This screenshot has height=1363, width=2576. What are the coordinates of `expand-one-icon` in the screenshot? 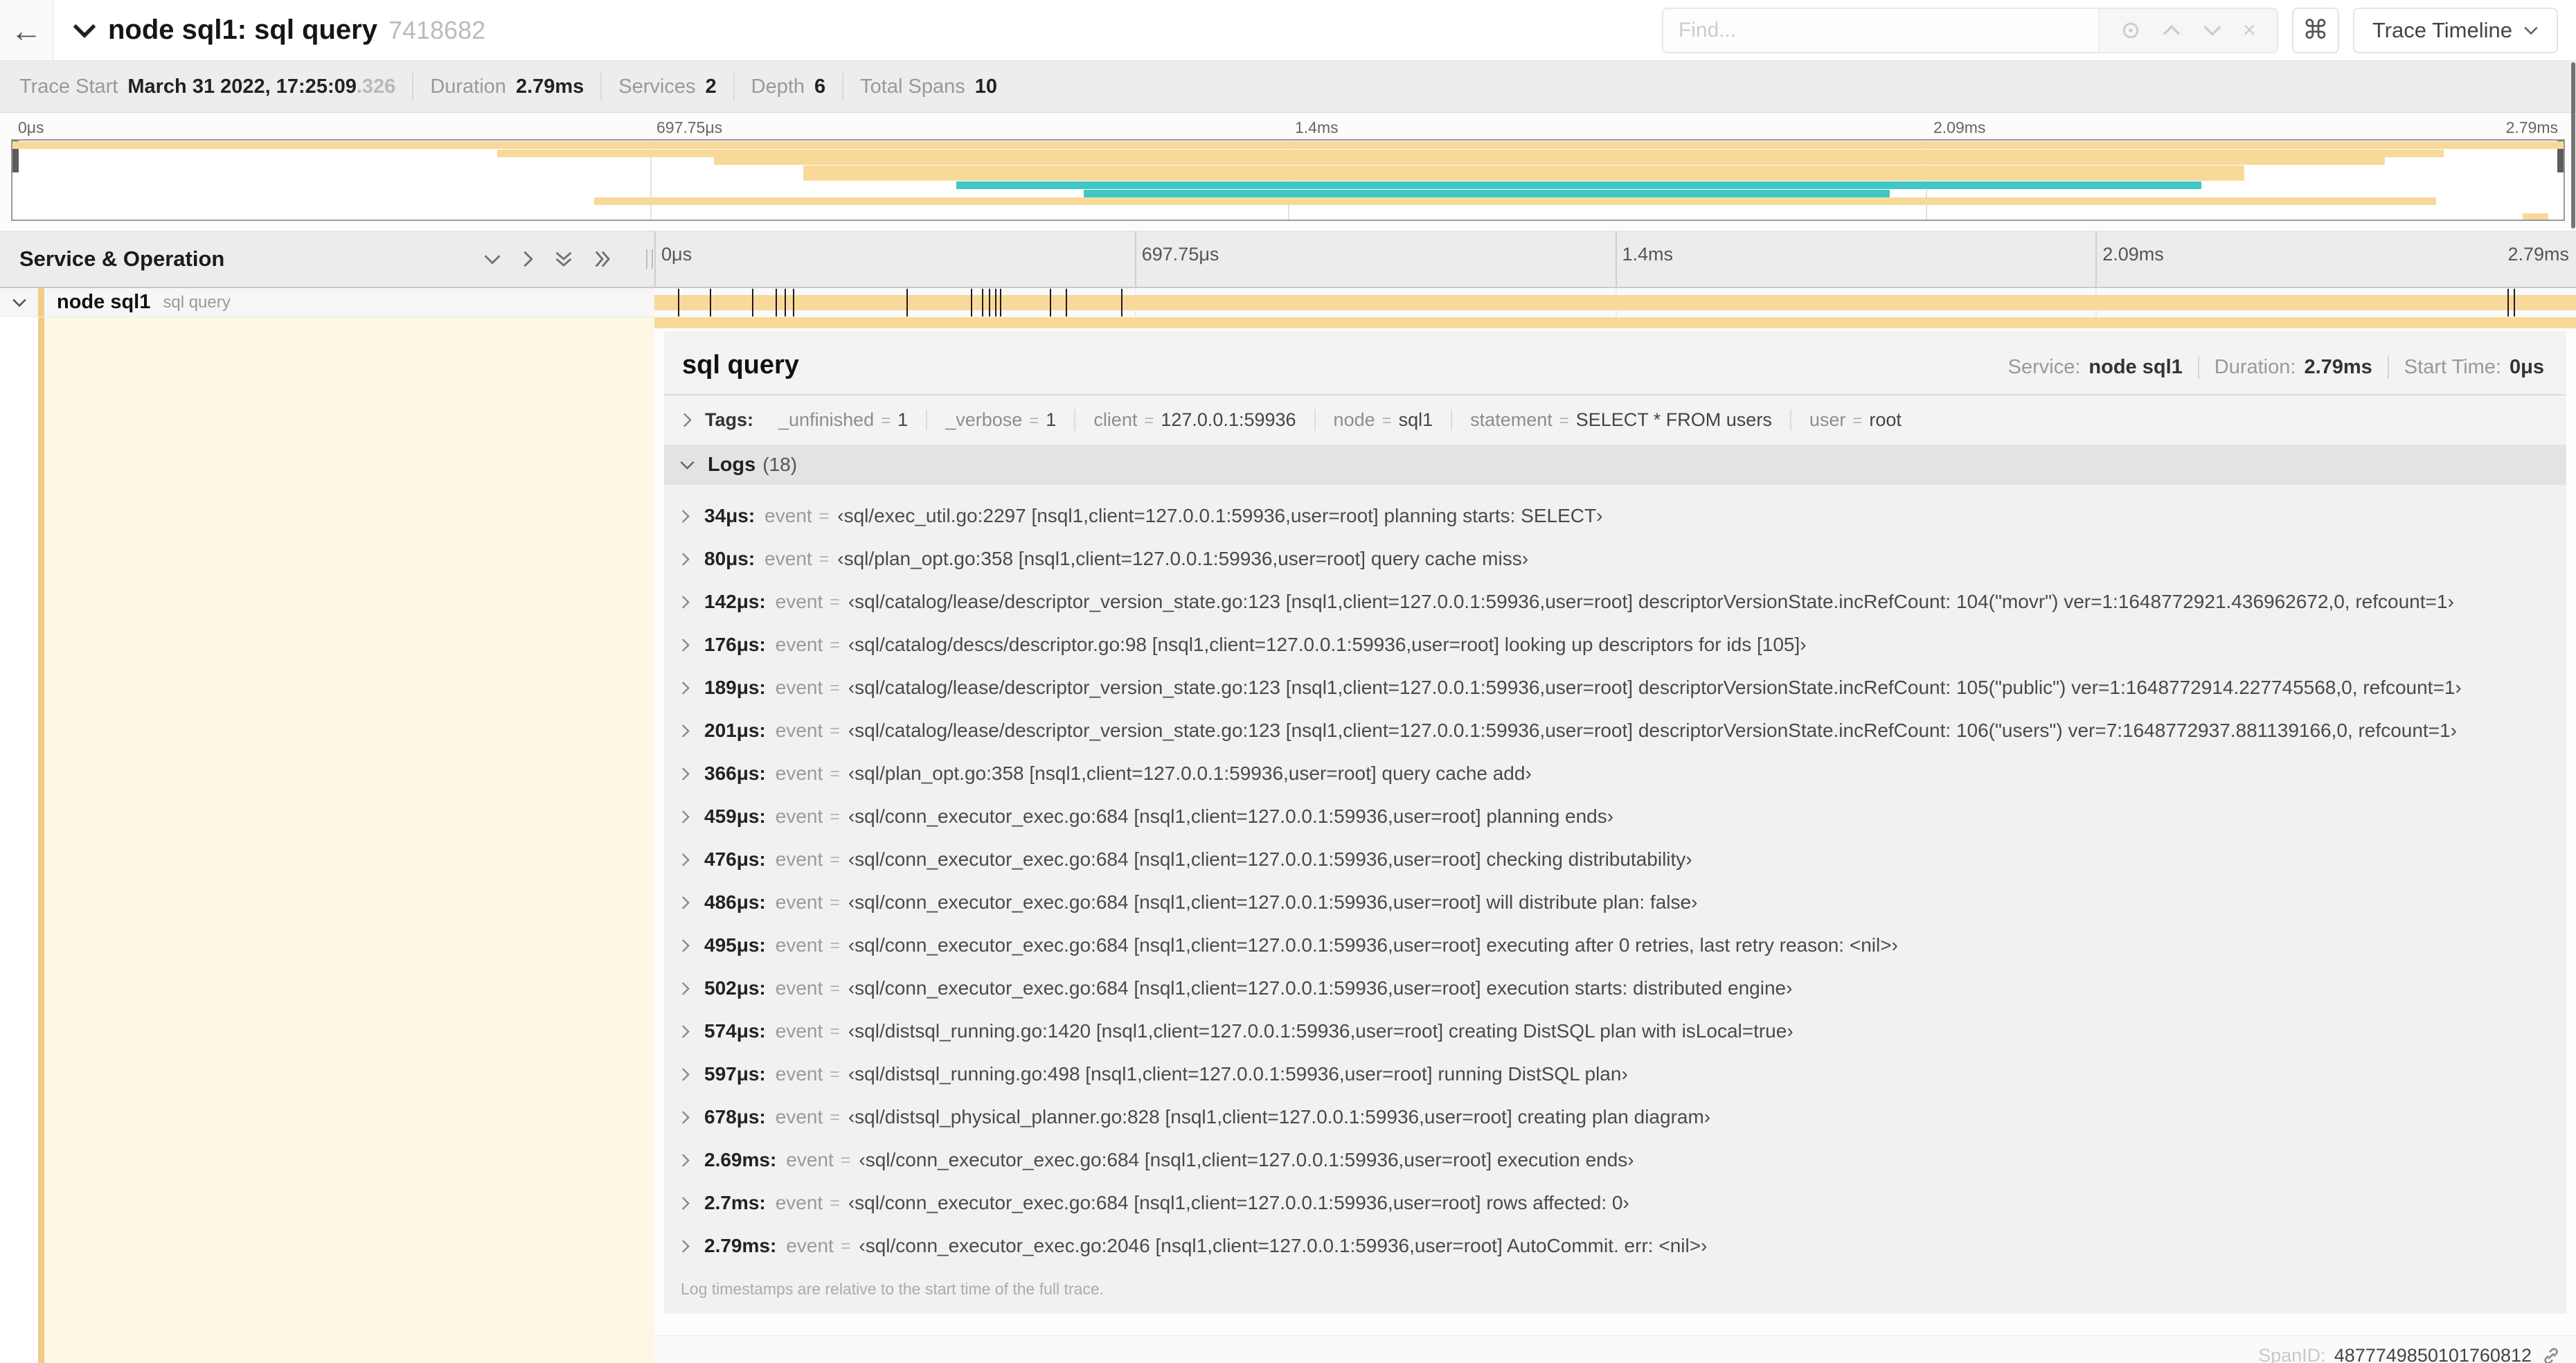 It's located at (528, 259).